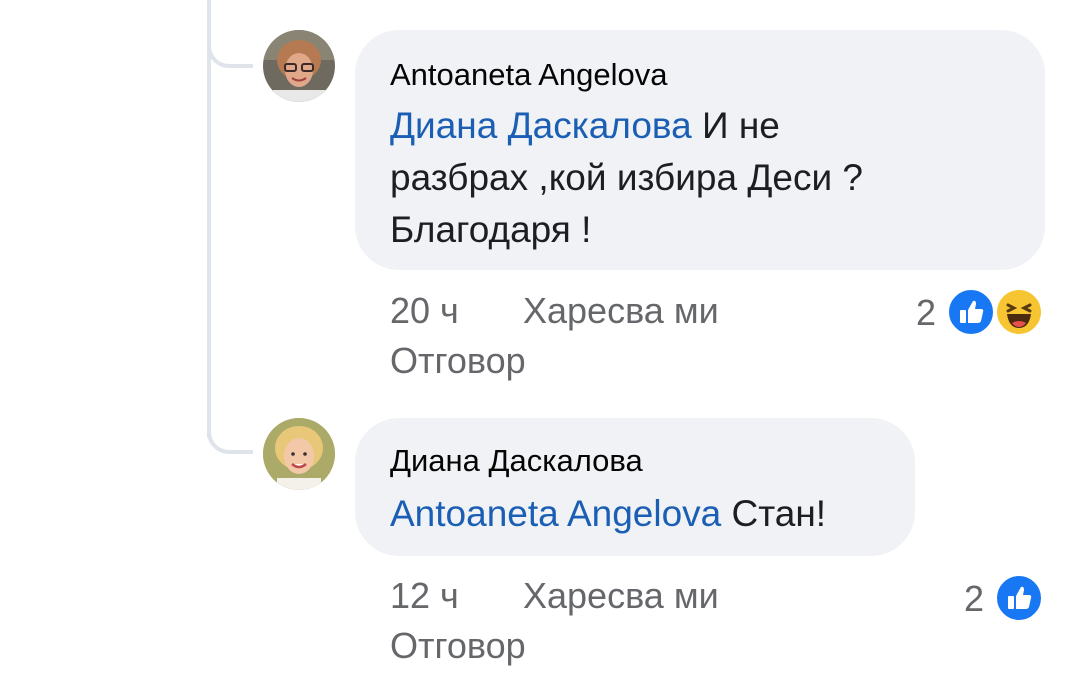  I want to click on thread-line, so click(209, 220).